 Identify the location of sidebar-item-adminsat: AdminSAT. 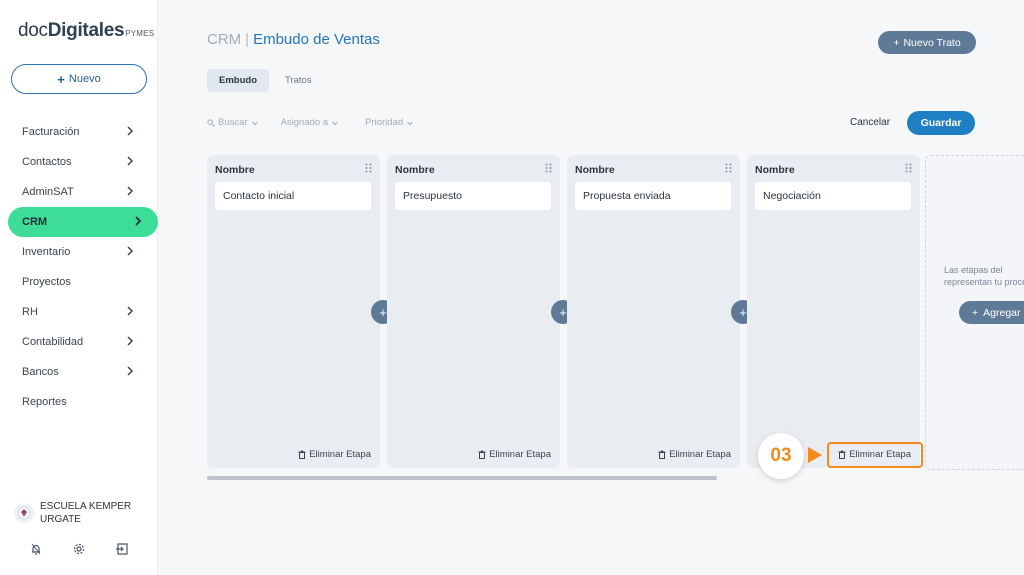
(79, 192).